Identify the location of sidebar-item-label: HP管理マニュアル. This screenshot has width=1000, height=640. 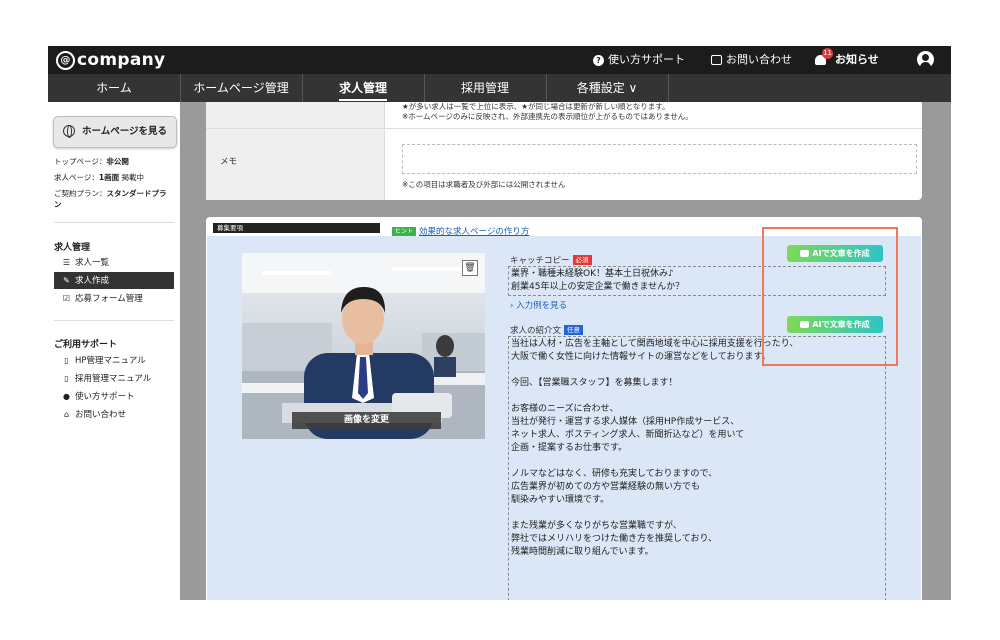
(110, 361).